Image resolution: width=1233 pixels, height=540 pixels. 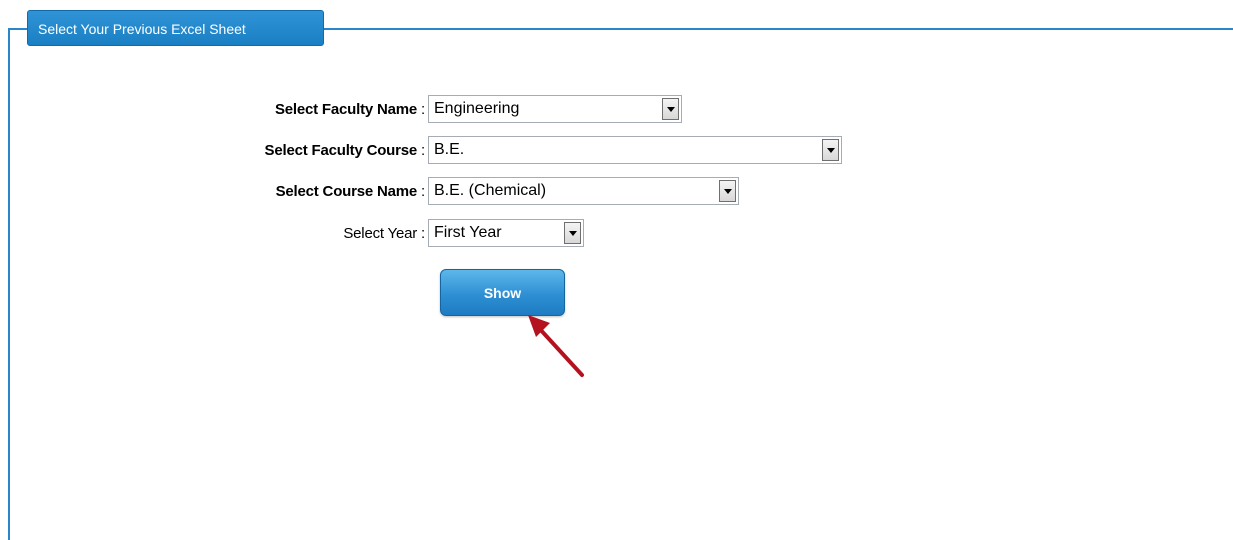 I want to click on faculty-name-label: Select Faculty Name :, so click(x=350, y=109).